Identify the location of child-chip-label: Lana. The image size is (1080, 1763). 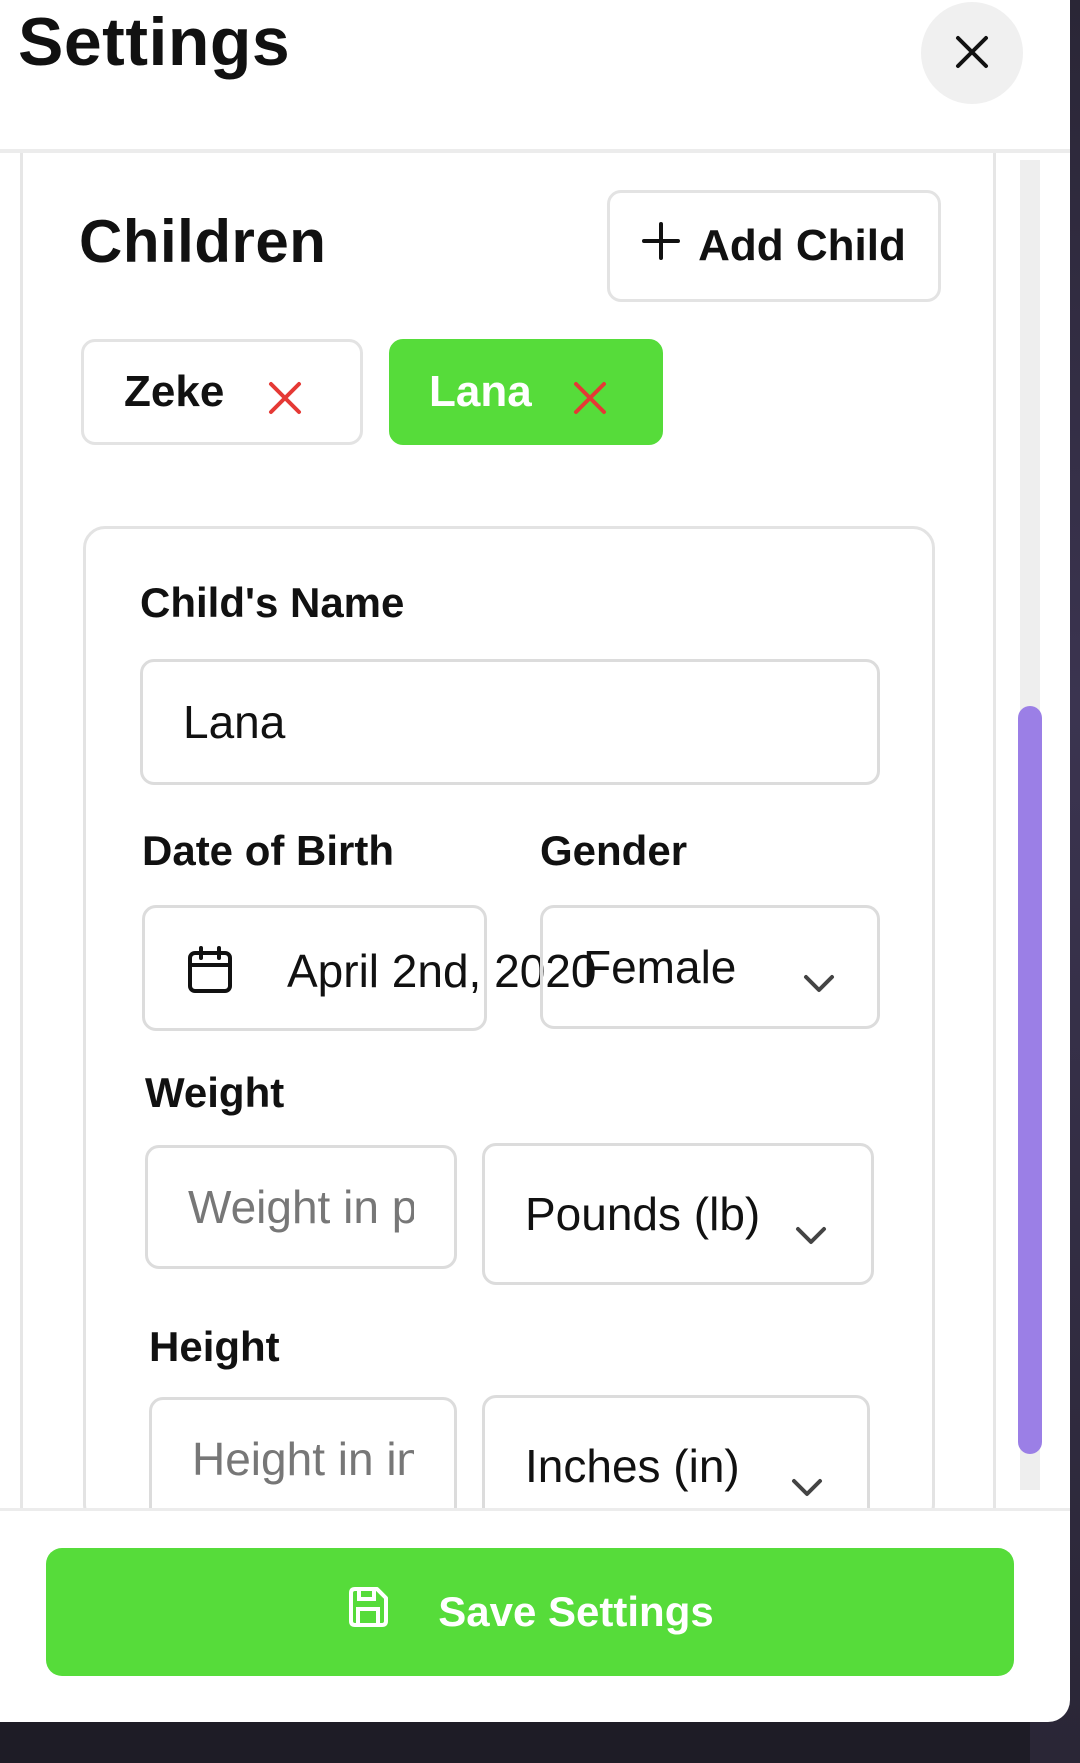
(480, 391).